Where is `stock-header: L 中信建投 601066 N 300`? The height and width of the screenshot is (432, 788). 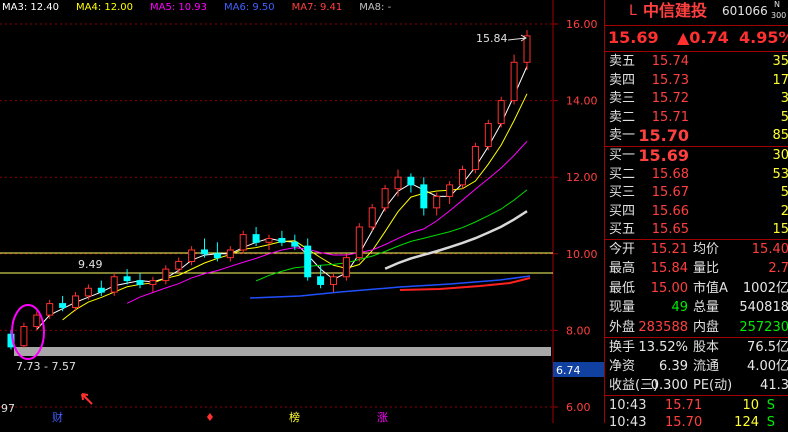
stock-header: L 中信建投 601066 N 300 is located at coordinates (696, 11).